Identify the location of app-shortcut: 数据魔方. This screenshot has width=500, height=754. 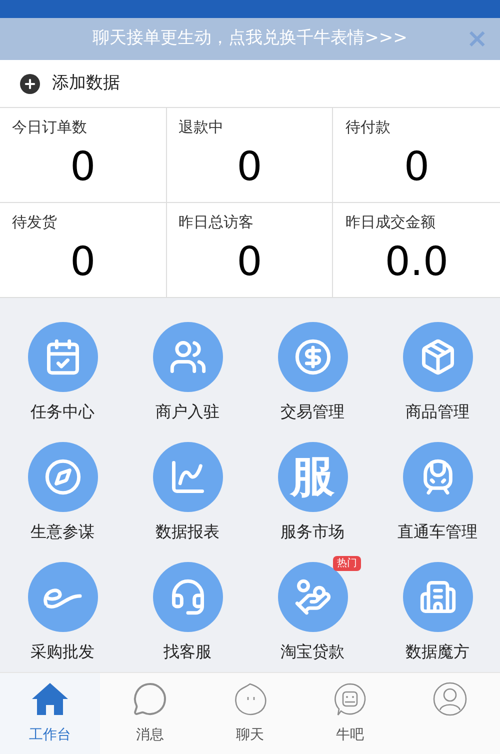
(437, 614).